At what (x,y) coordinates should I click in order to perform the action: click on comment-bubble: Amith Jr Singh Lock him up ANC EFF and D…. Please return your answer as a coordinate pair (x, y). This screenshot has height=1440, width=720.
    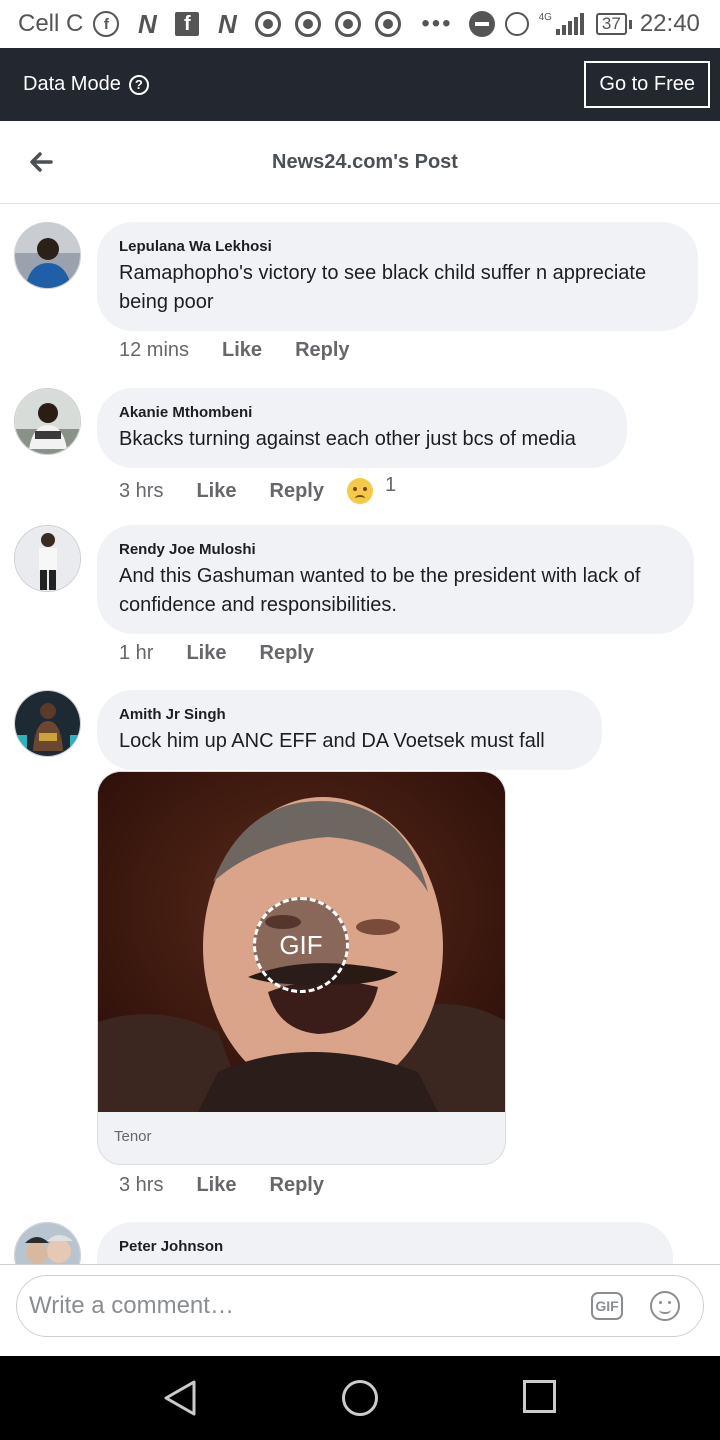
    Looking at the image, I should click on (349, 730).